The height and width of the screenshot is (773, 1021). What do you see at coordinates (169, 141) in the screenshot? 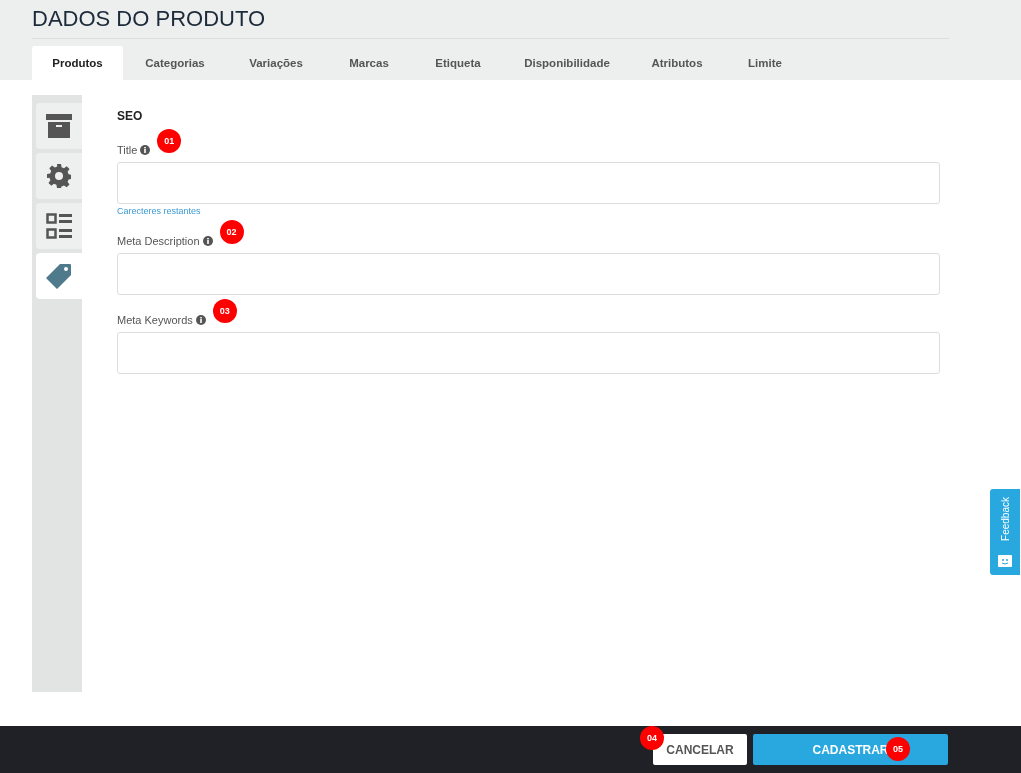
I see `annotation-marker: 01` at bounding box center [169, 141].